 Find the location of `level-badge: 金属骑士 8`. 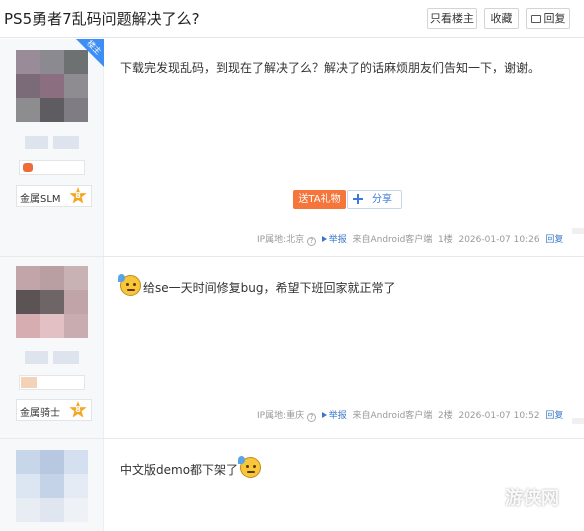

level-badge: 金属骑士 8 is located at coordinates (54, 410).